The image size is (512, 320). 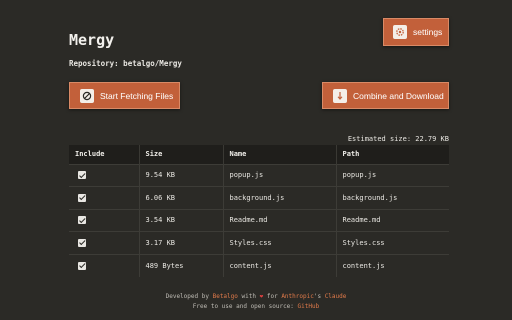 I want to click on size-cell: 489 Bytes, so click(x=181, y=265).